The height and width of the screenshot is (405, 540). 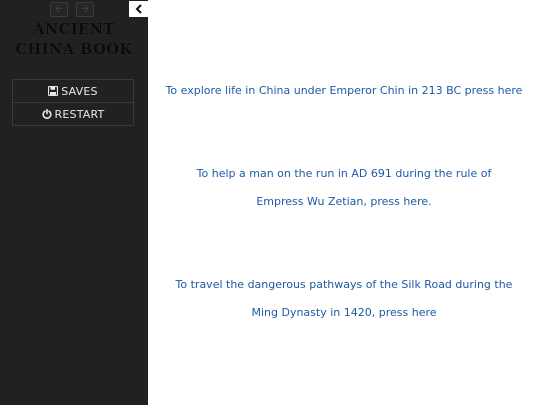 I want to click on arrow-left-icon: 🡠, so click(x=59, y=9).